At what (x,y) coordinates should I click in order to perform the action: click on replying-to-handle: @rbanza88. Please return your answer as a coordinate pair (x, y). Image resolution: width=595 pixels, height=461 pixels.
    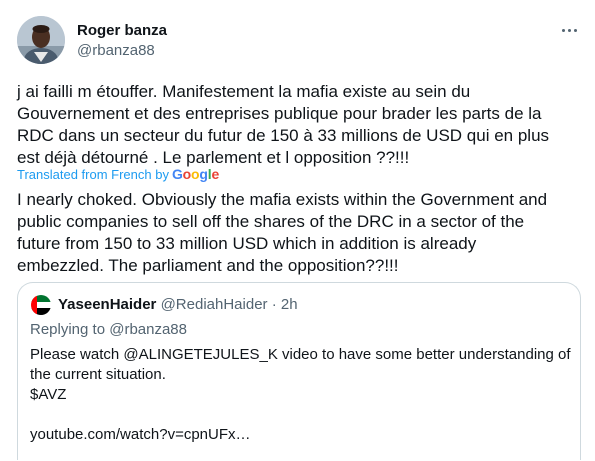
    Looking at the image, I should click on (148, 329).